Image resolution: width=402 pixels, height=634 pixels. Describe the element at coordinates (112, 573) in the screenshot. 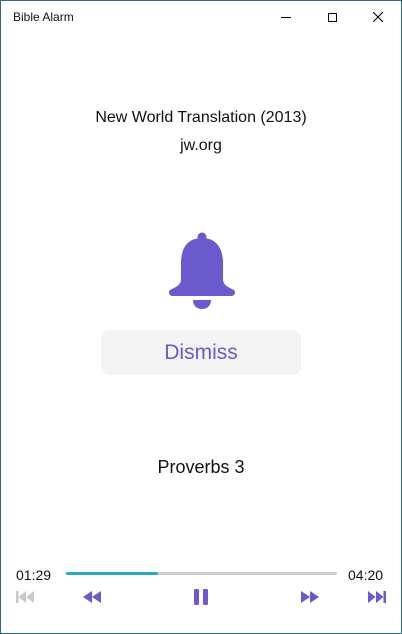

I see `progress-fill` at that location.